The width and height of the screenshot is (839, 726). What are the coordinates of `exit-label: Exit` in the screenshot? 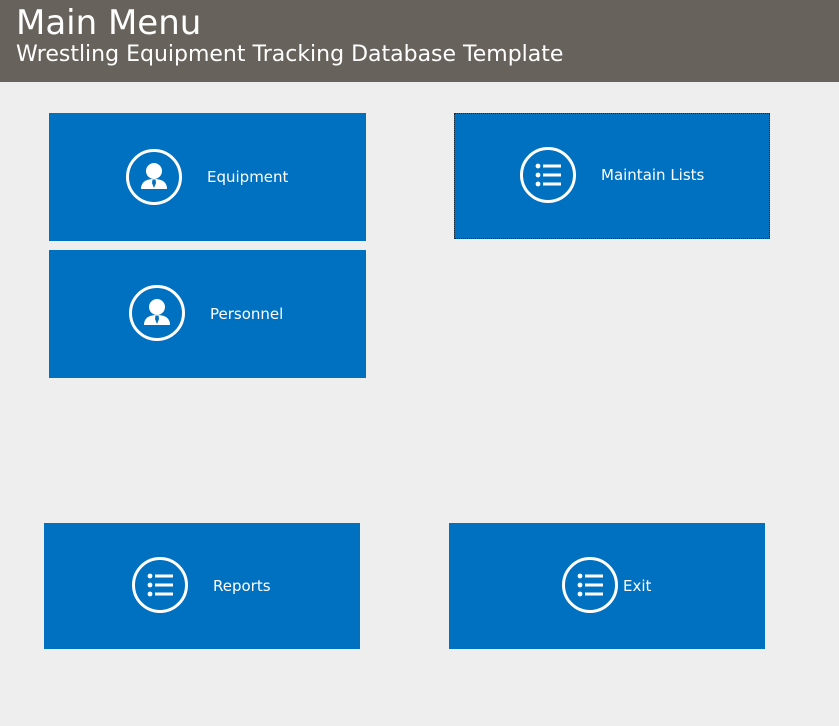 It's located at (637, 586).